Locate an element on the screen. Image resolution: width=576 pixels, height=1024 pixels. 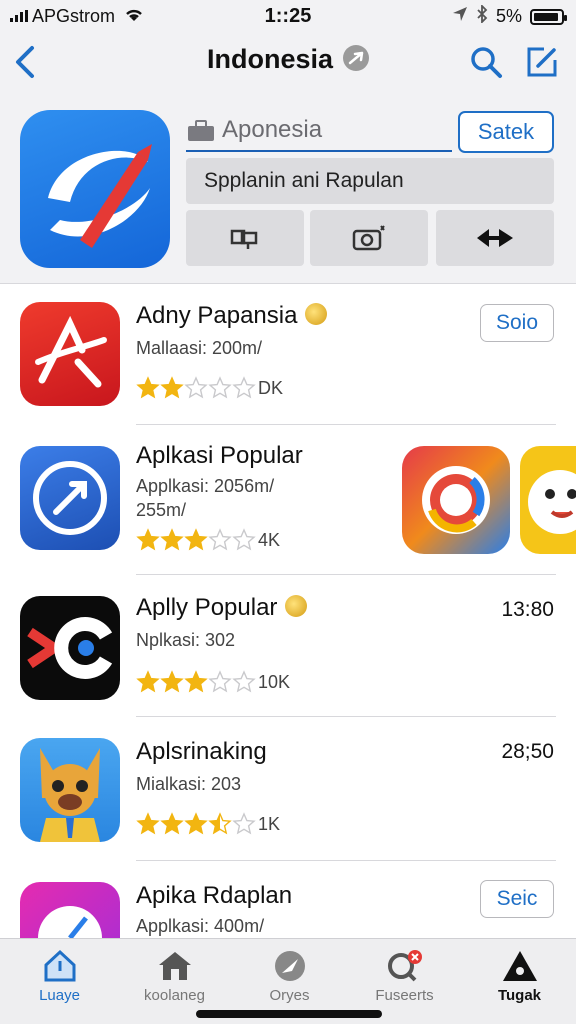
search-alert-icon is located at coordinates (404, 966).